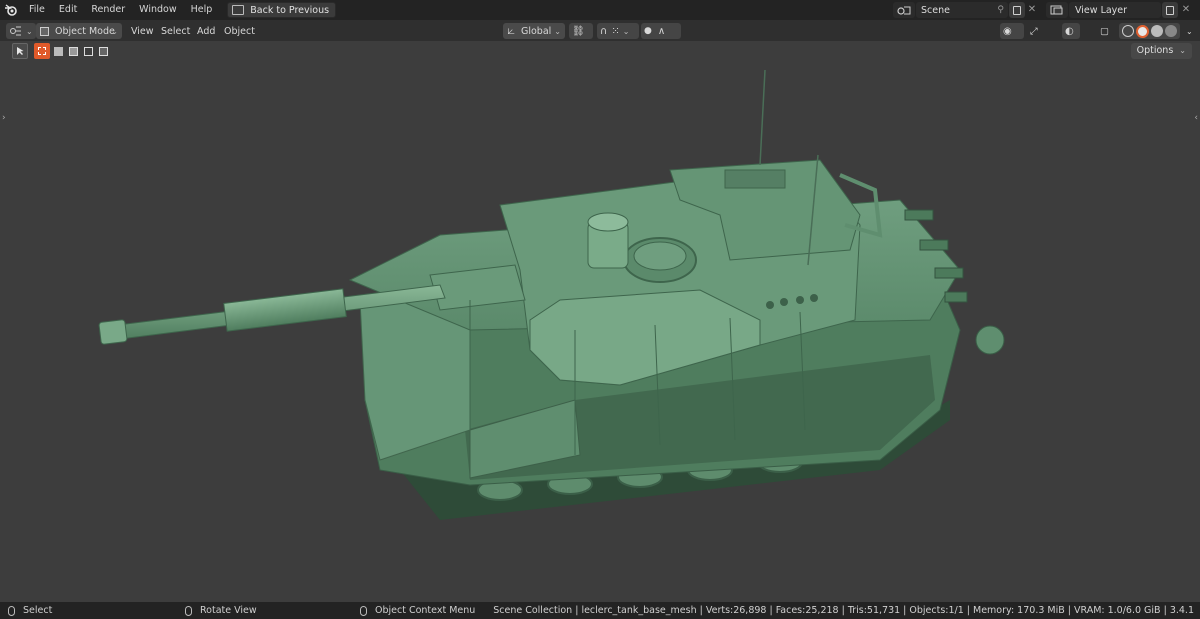 The width and height of the screenshot is (1200, 619). I want to click on back-to-previous-button: Back to Previous, so click(282, 10).